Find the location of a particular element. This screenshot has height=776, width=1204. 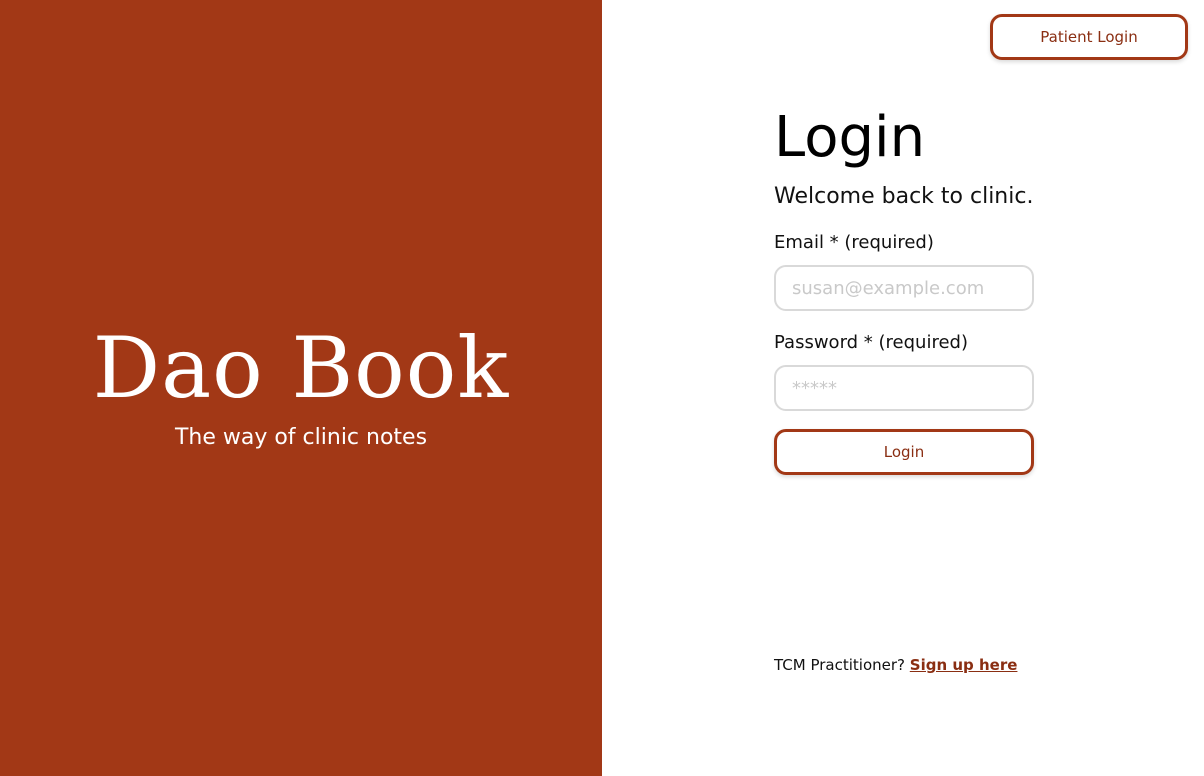

signup-prompt-text: TCM Practitioner? is located at coordinates (839, 665).